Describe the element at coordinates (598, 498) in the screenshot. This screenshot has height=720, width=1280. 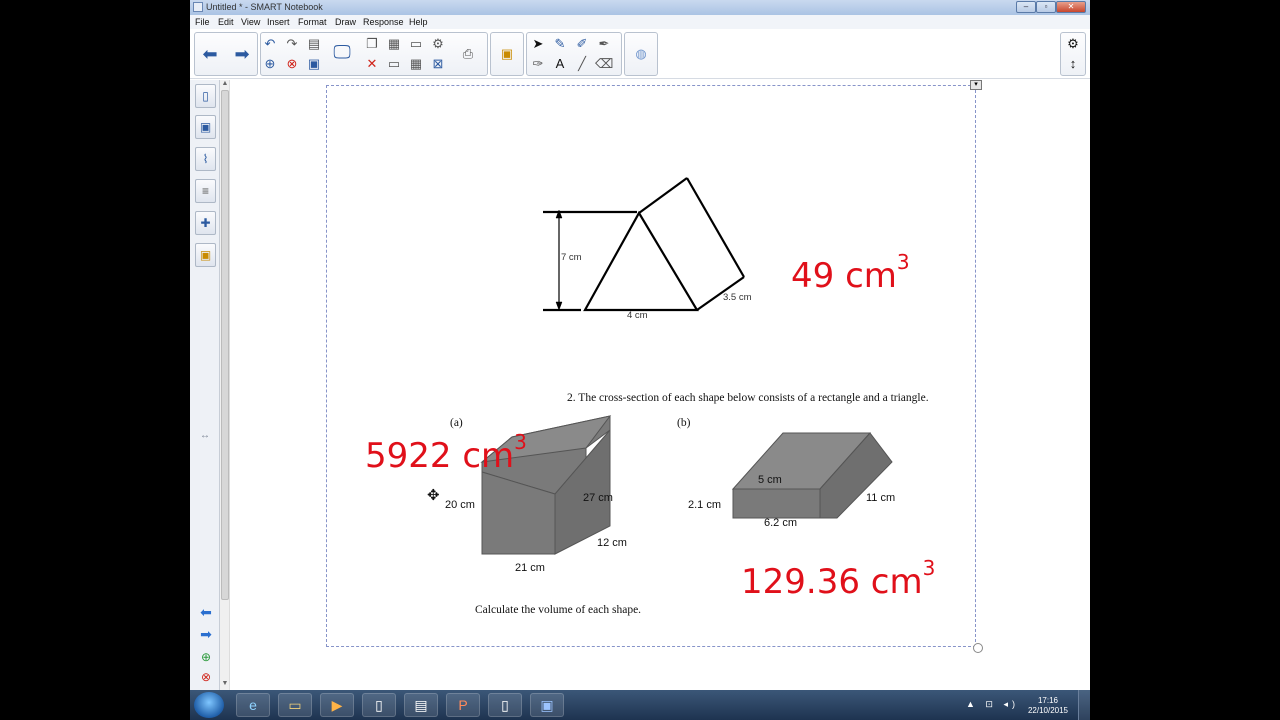
I see `shape-a-right-label: 27 cm` at that location.